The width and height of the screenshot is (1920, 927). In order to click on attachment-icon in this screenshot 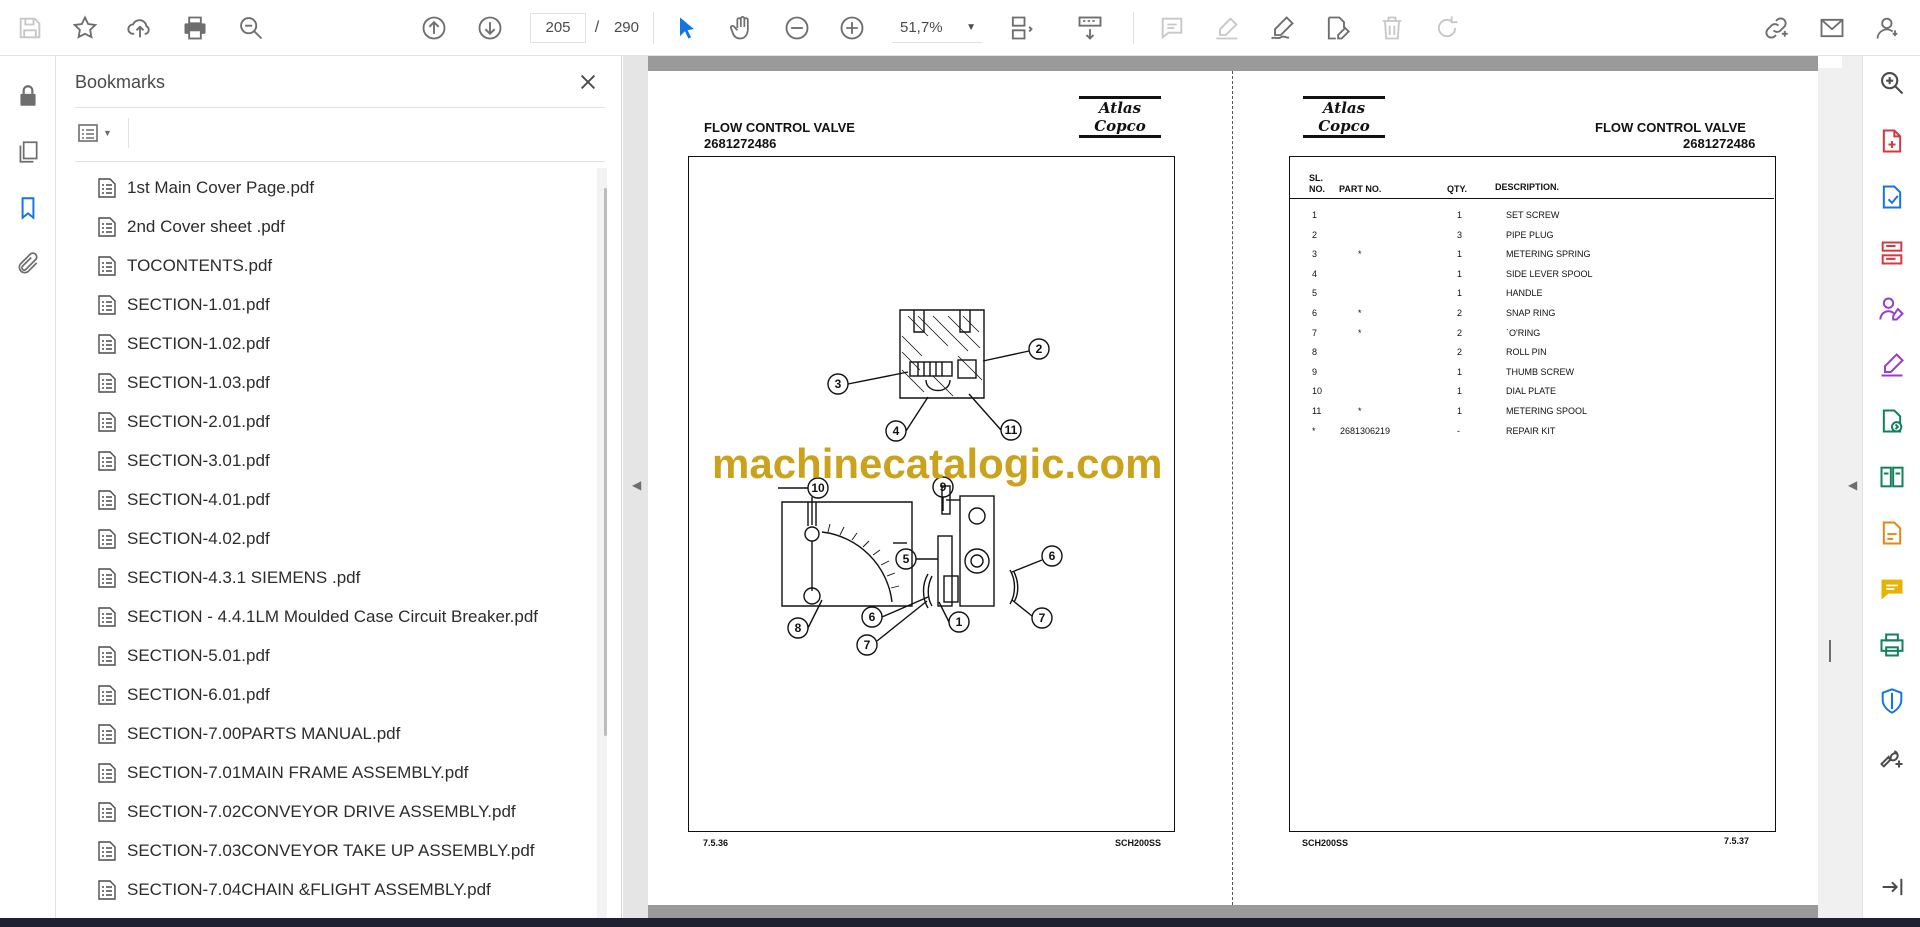, I will do `click(28, 264)`.